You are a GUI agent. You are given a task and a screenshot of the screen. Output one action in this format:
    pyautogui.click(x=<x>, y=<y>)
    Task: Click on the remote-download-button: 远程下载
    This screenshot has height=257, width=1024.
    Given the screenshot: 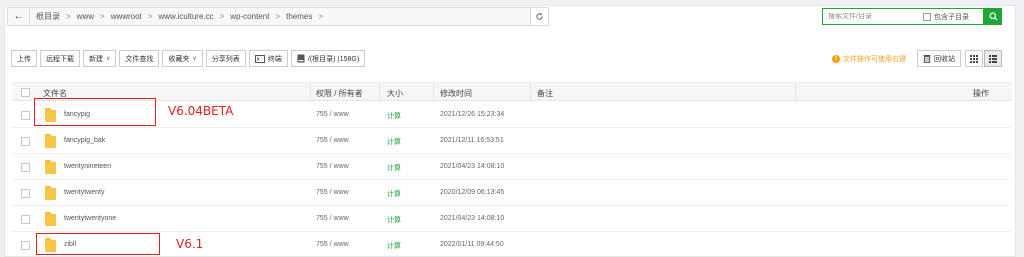 What is the action you would take?
    pyautogui.click(x=60, y=58)
    